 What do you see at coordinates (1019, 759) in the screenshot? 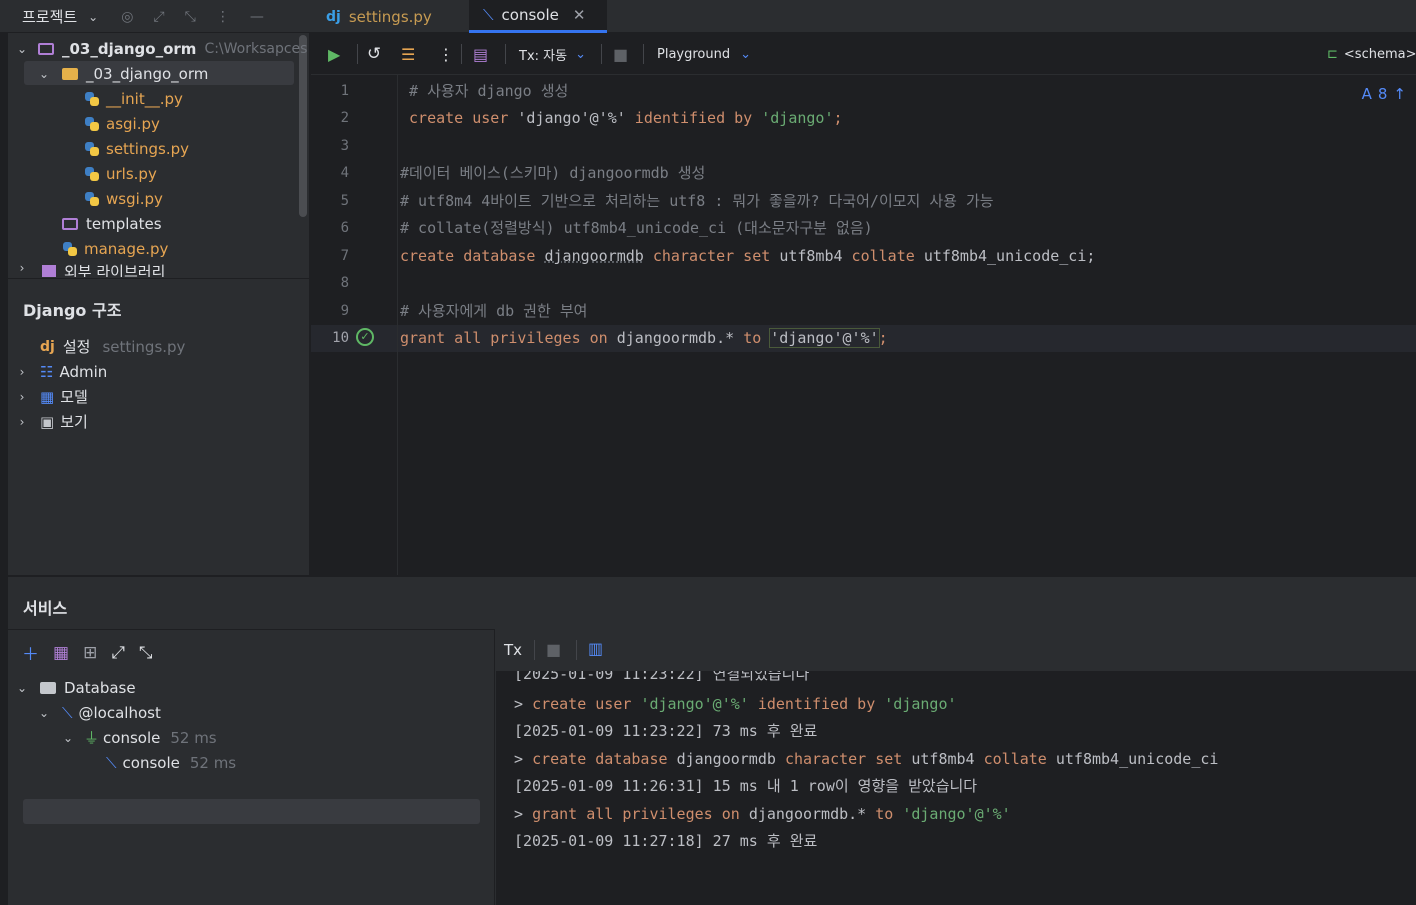
I see `sql-keyword: collate` at bounding box center [1019, 759].